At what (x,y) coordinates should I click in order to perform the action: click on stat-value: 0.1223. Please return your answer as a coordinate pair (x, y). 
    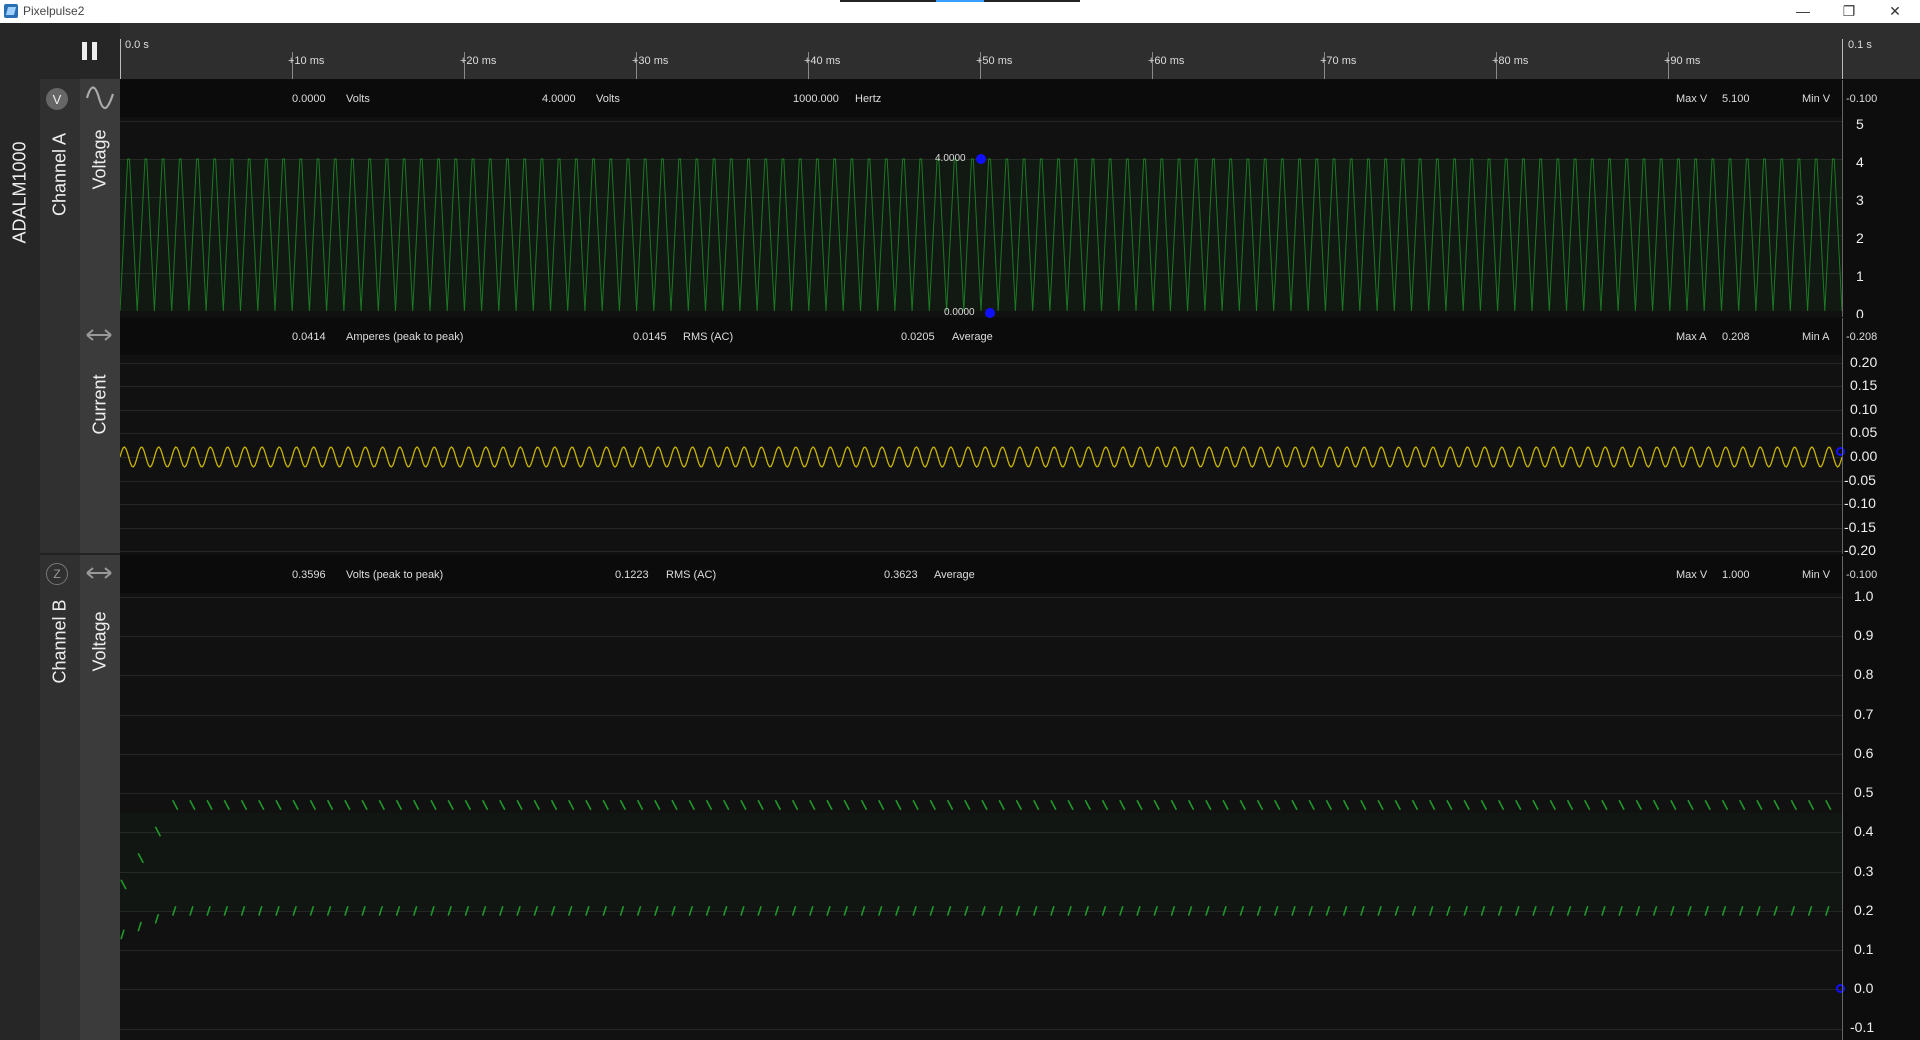
    Looking at the image, I should click on (632, 575).